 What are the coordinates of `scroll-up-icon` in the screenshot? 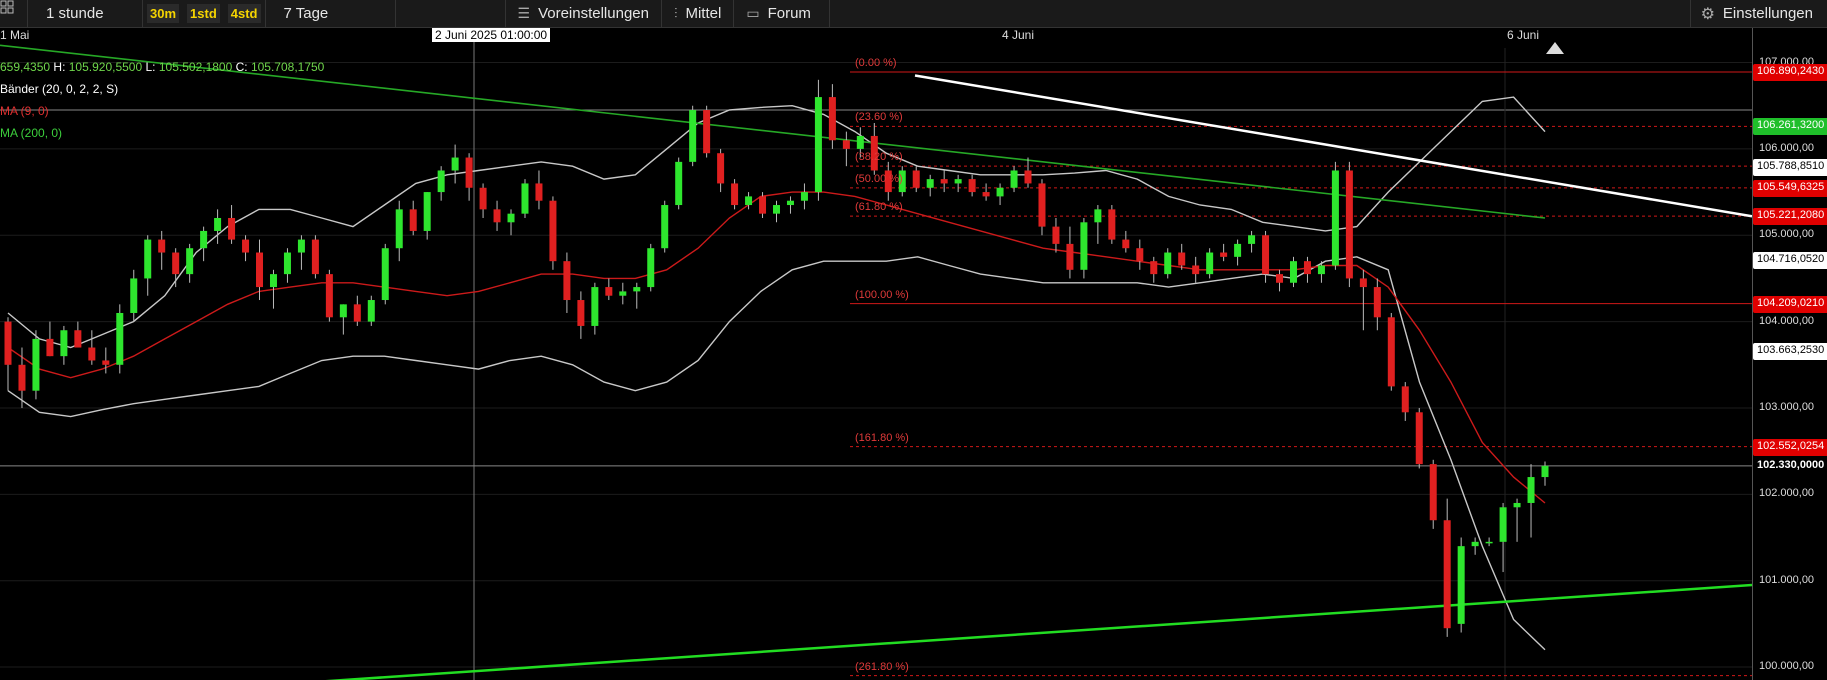 It's located at (1555, 48).